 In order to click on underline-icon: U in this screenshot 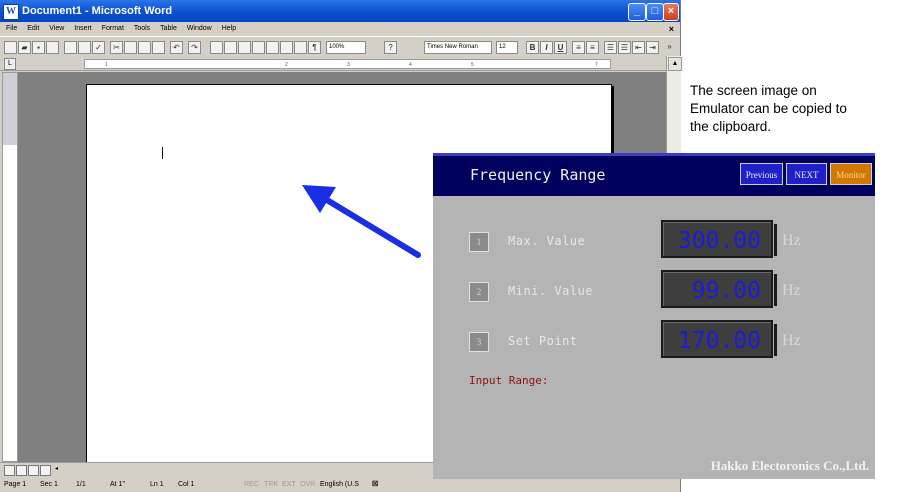, I will do `click(560, 47)`.